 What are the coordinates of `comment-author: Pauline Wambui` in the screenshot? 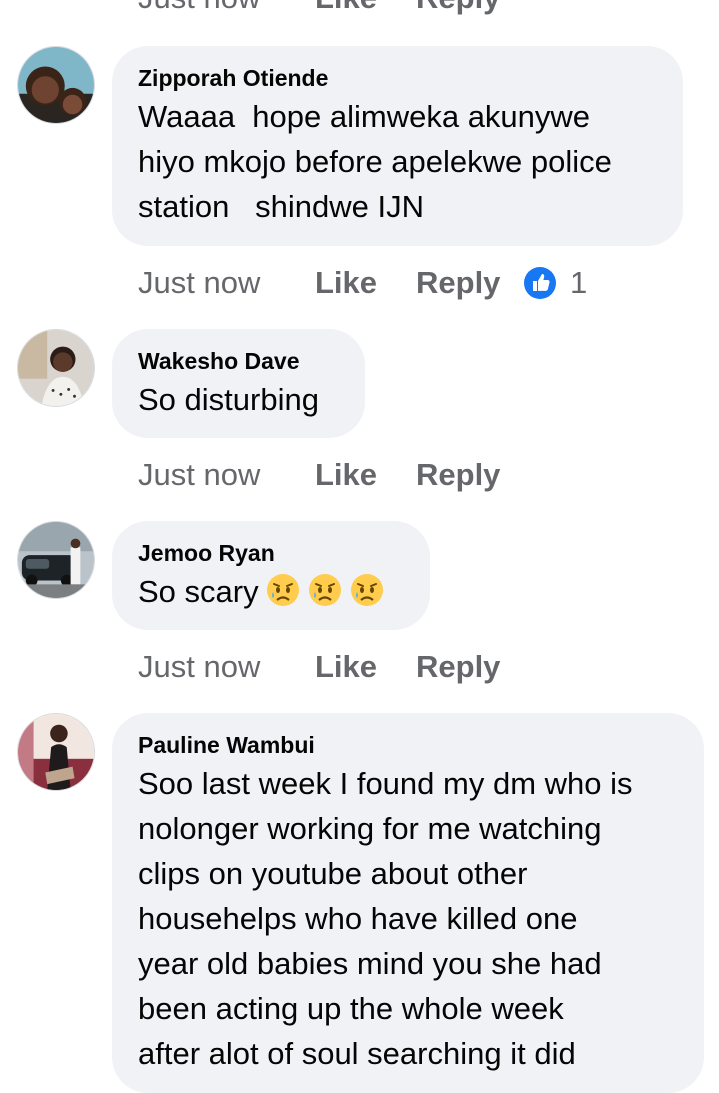 It's located at (408, 745).